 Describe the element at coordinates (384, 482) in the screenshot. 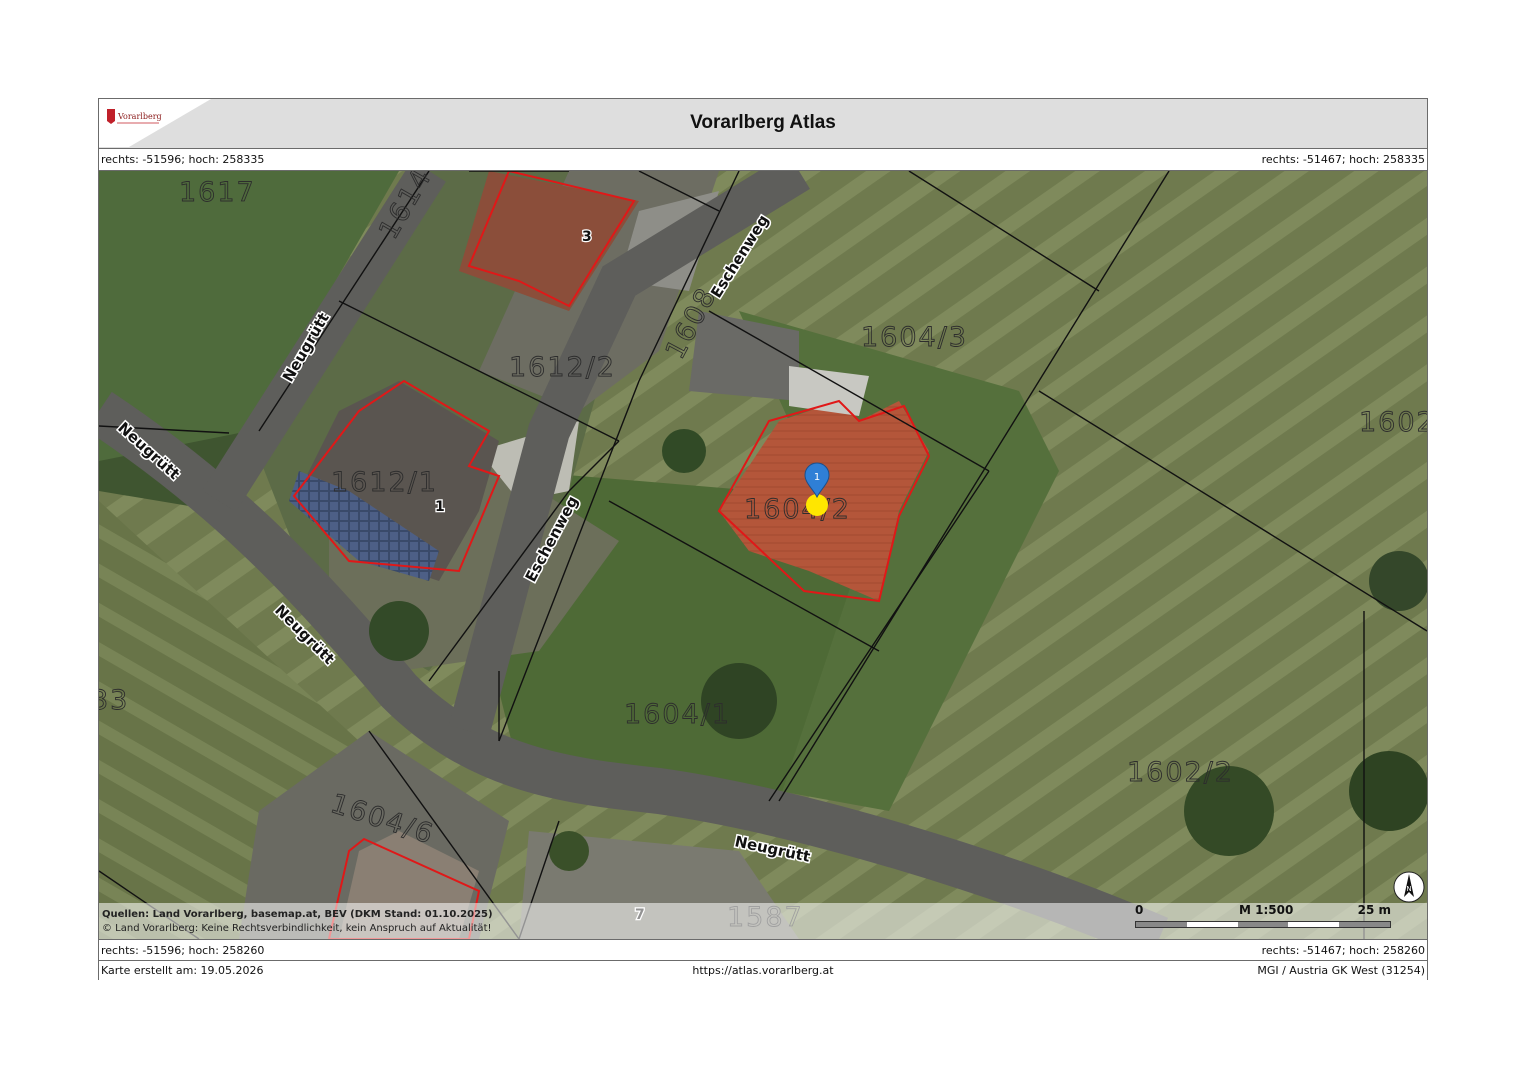

I see `parcel-label: 1612/1` at that location.